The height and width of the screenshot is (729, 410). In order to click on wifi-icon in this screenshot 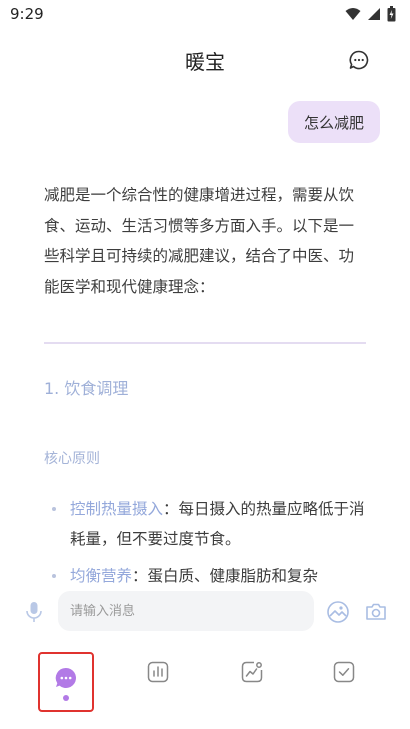, I will do `click(353, 14)`.